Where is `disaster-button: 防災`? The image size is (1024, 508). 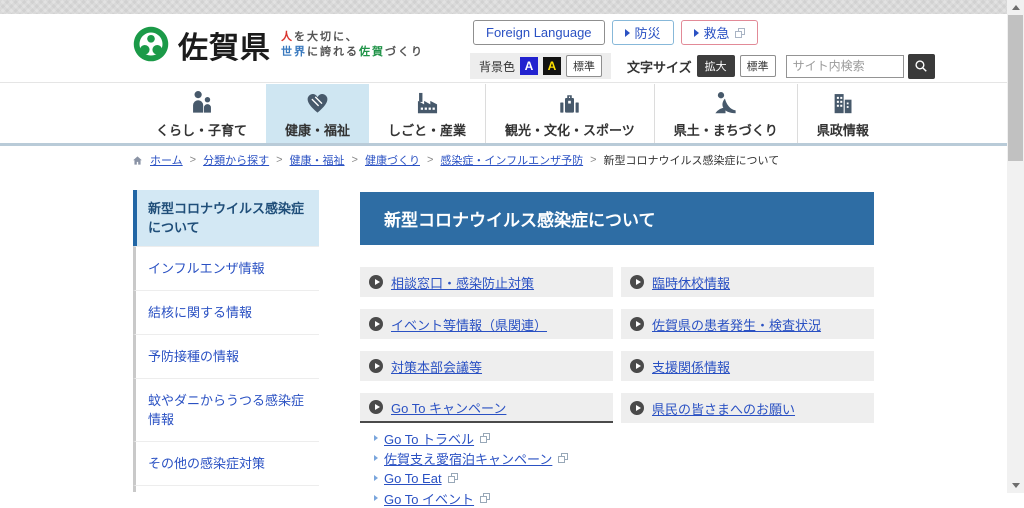
disaster-button: 防災 is located at coordinates (642, 32).